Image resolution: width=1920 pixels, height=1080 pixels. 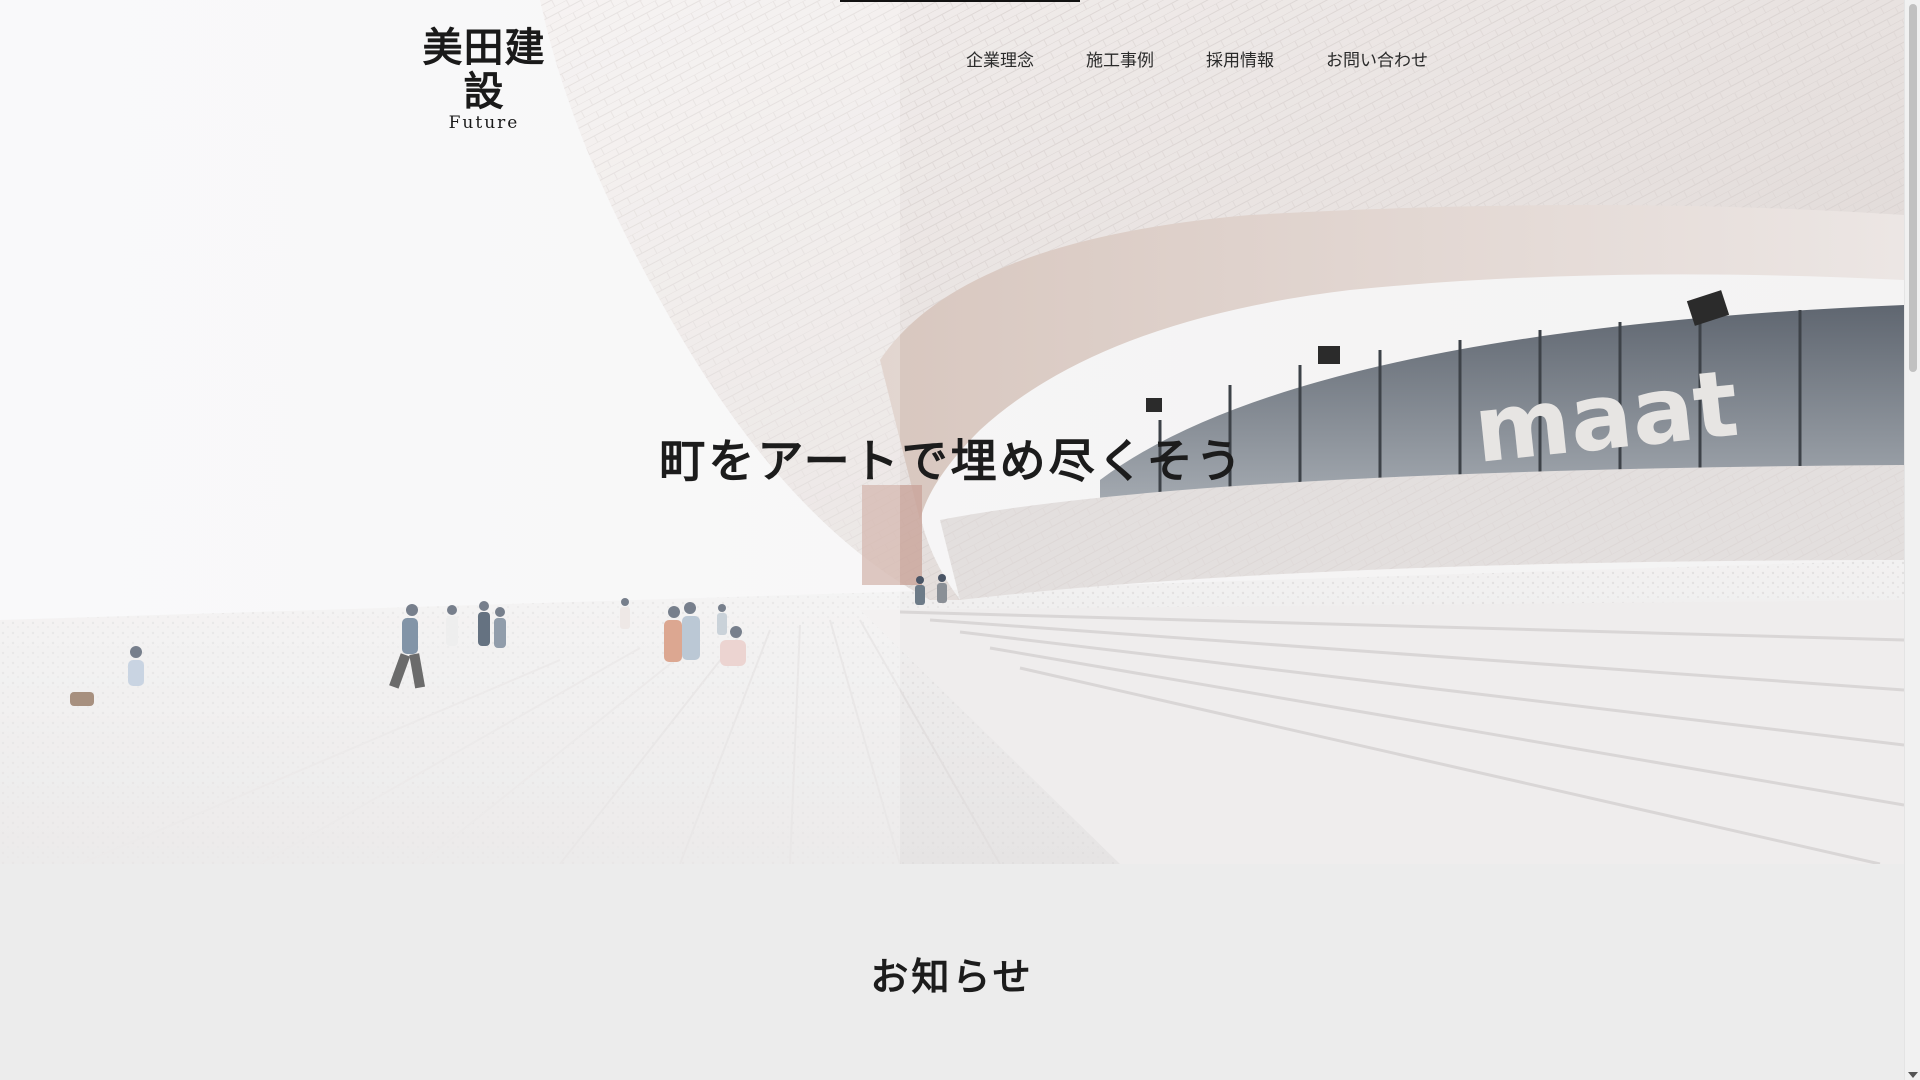 I want to click on hero-tagline: 町をアートで埋め尽くそう, so click(x=952, y=461).